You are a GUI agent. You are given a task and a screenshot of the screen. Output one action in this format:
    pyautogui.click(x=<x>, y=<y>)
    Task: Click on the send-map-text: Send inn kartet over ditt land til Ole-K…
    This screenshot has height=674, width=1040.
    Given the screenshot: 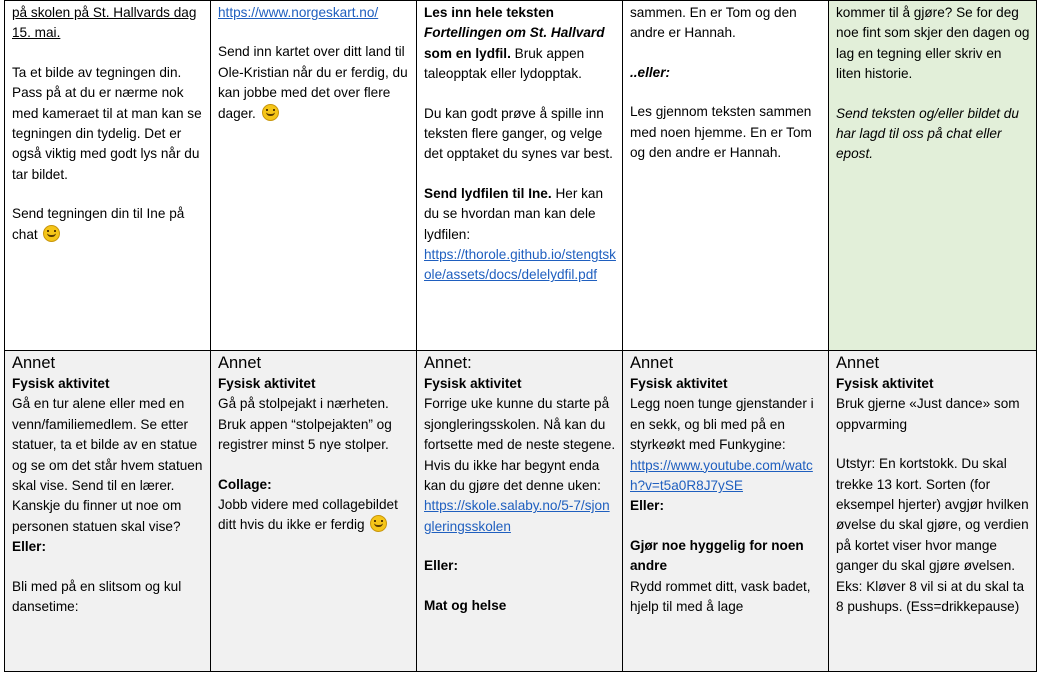 What is the action you would take?
    pyautogui.click(x=313, y=82)
    